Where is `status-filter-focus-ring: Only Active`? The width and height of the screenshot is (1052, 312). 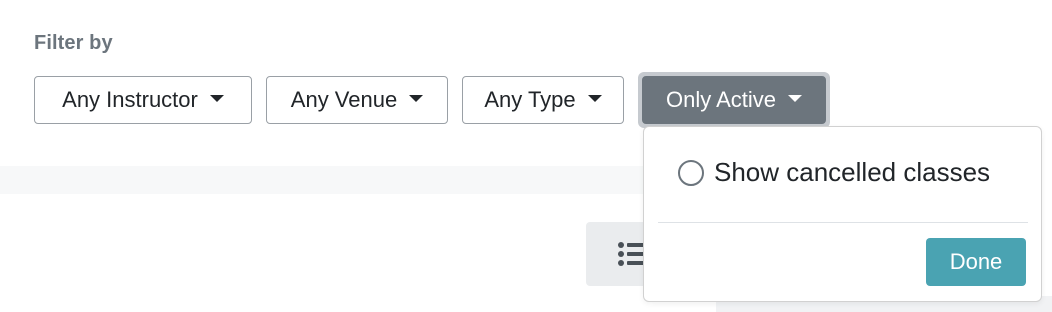 status-filter-focus-ring: Only Active is located at coordinates (734, 100).